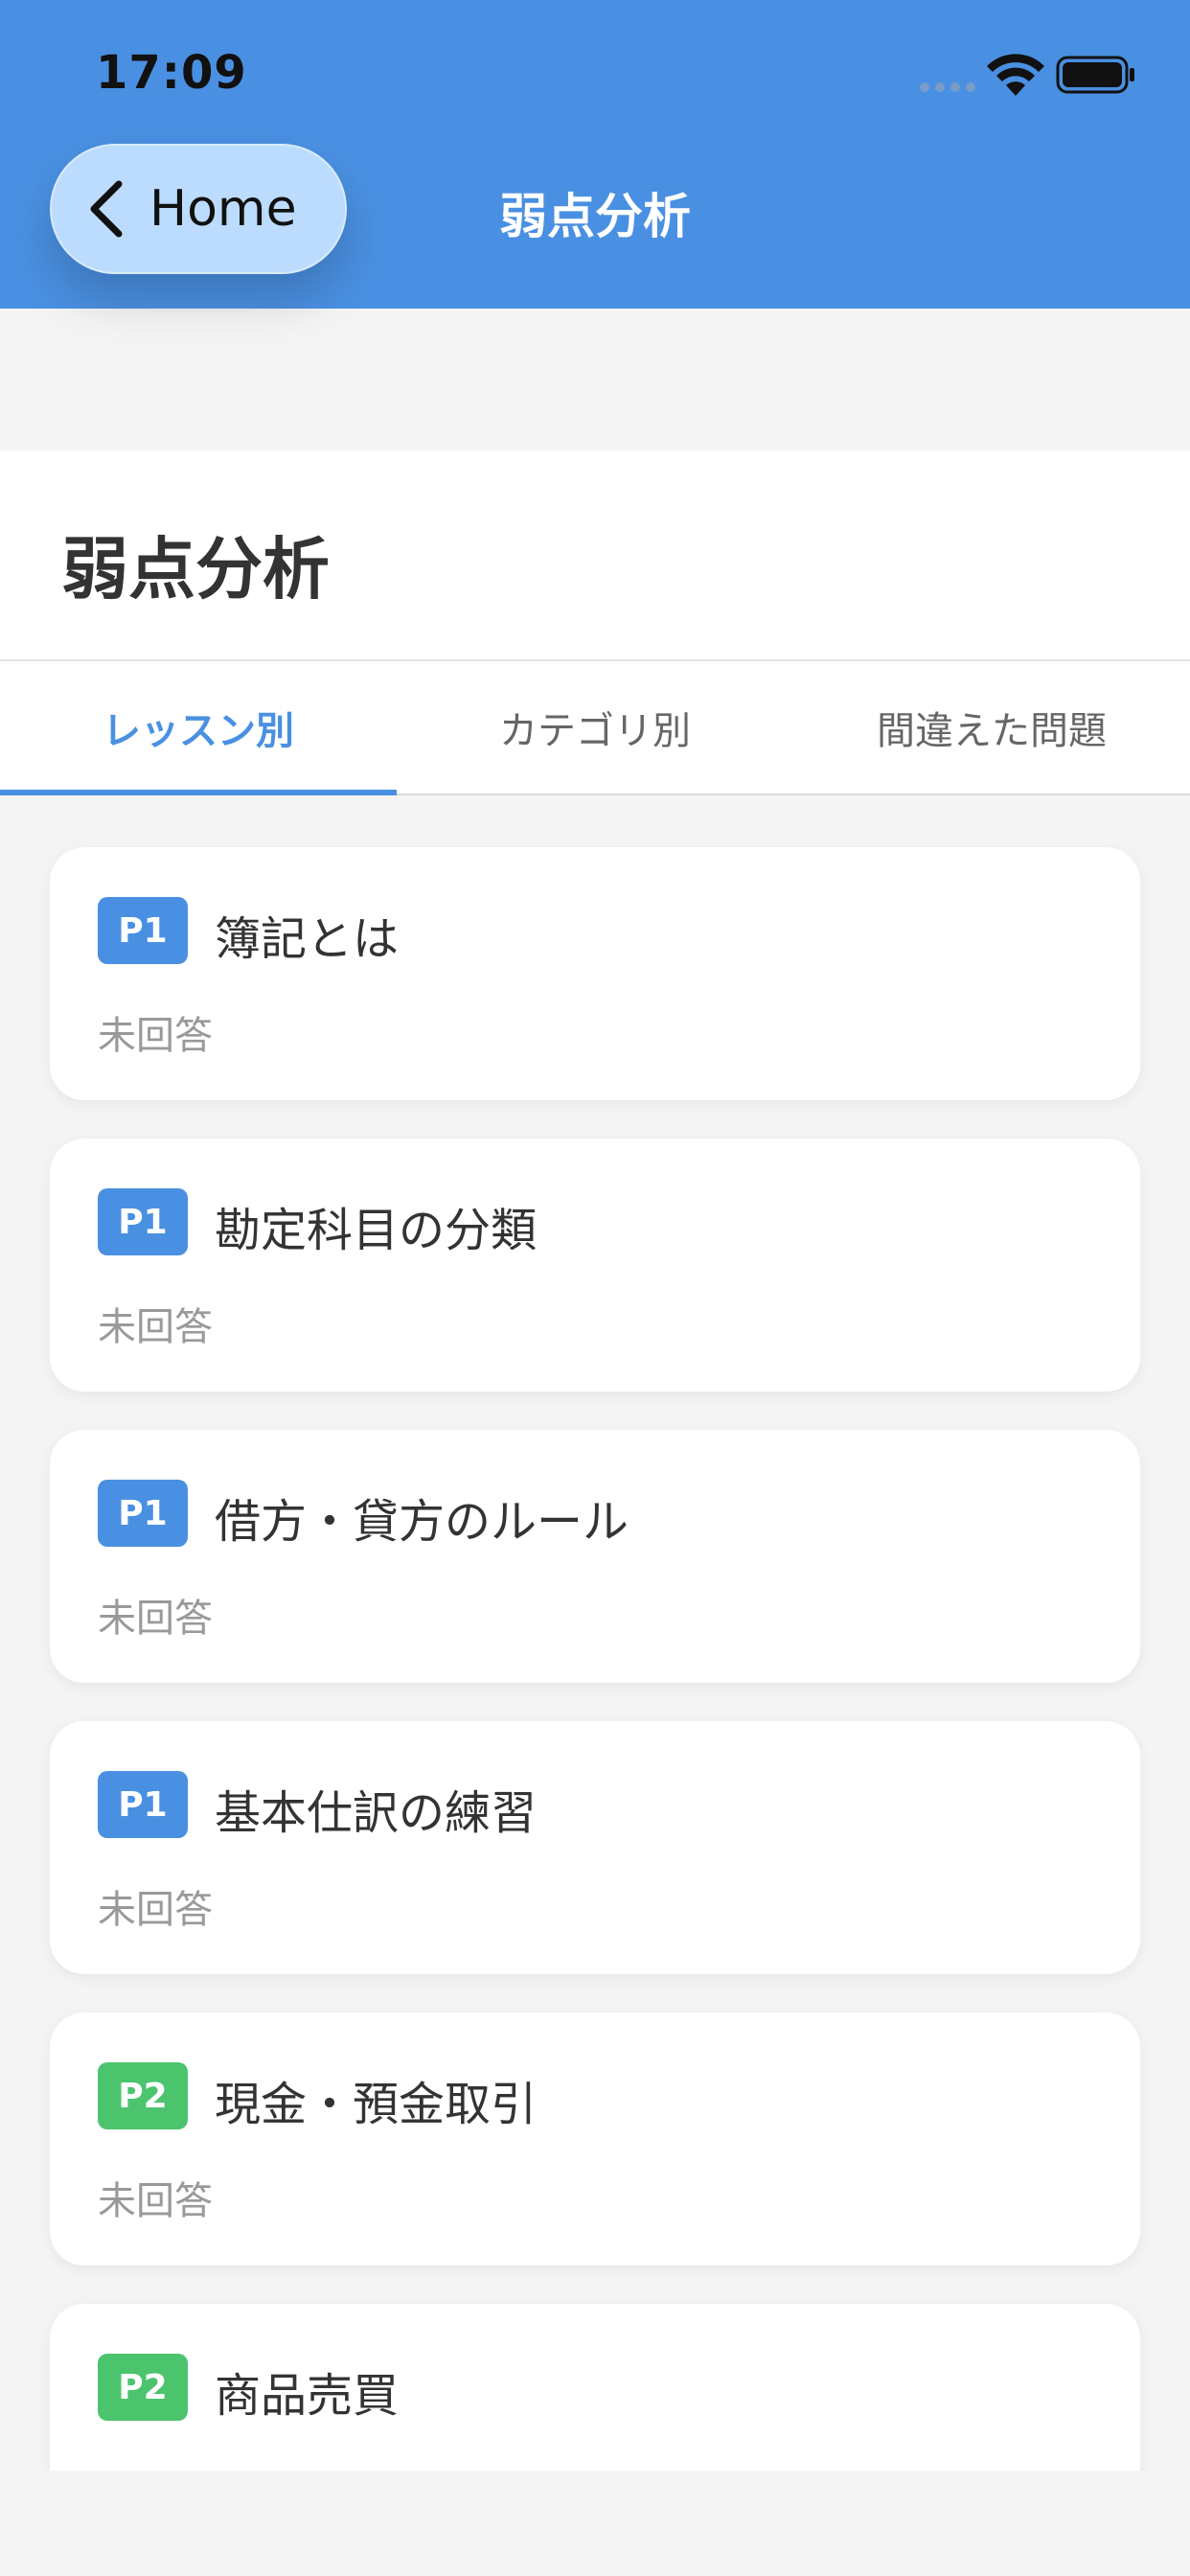  I want to click on lesson-title: 勘定科目の分類, so click(377, 1230).